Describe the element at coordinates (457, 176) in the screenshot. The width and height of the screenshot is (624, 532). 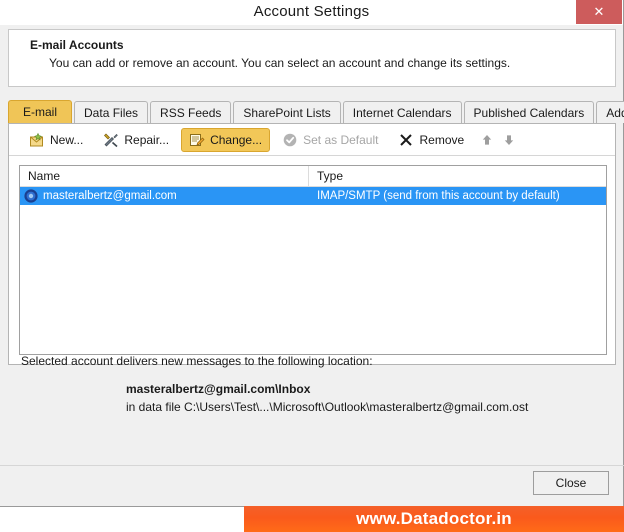
I see `column-header-type: Type` at that location.